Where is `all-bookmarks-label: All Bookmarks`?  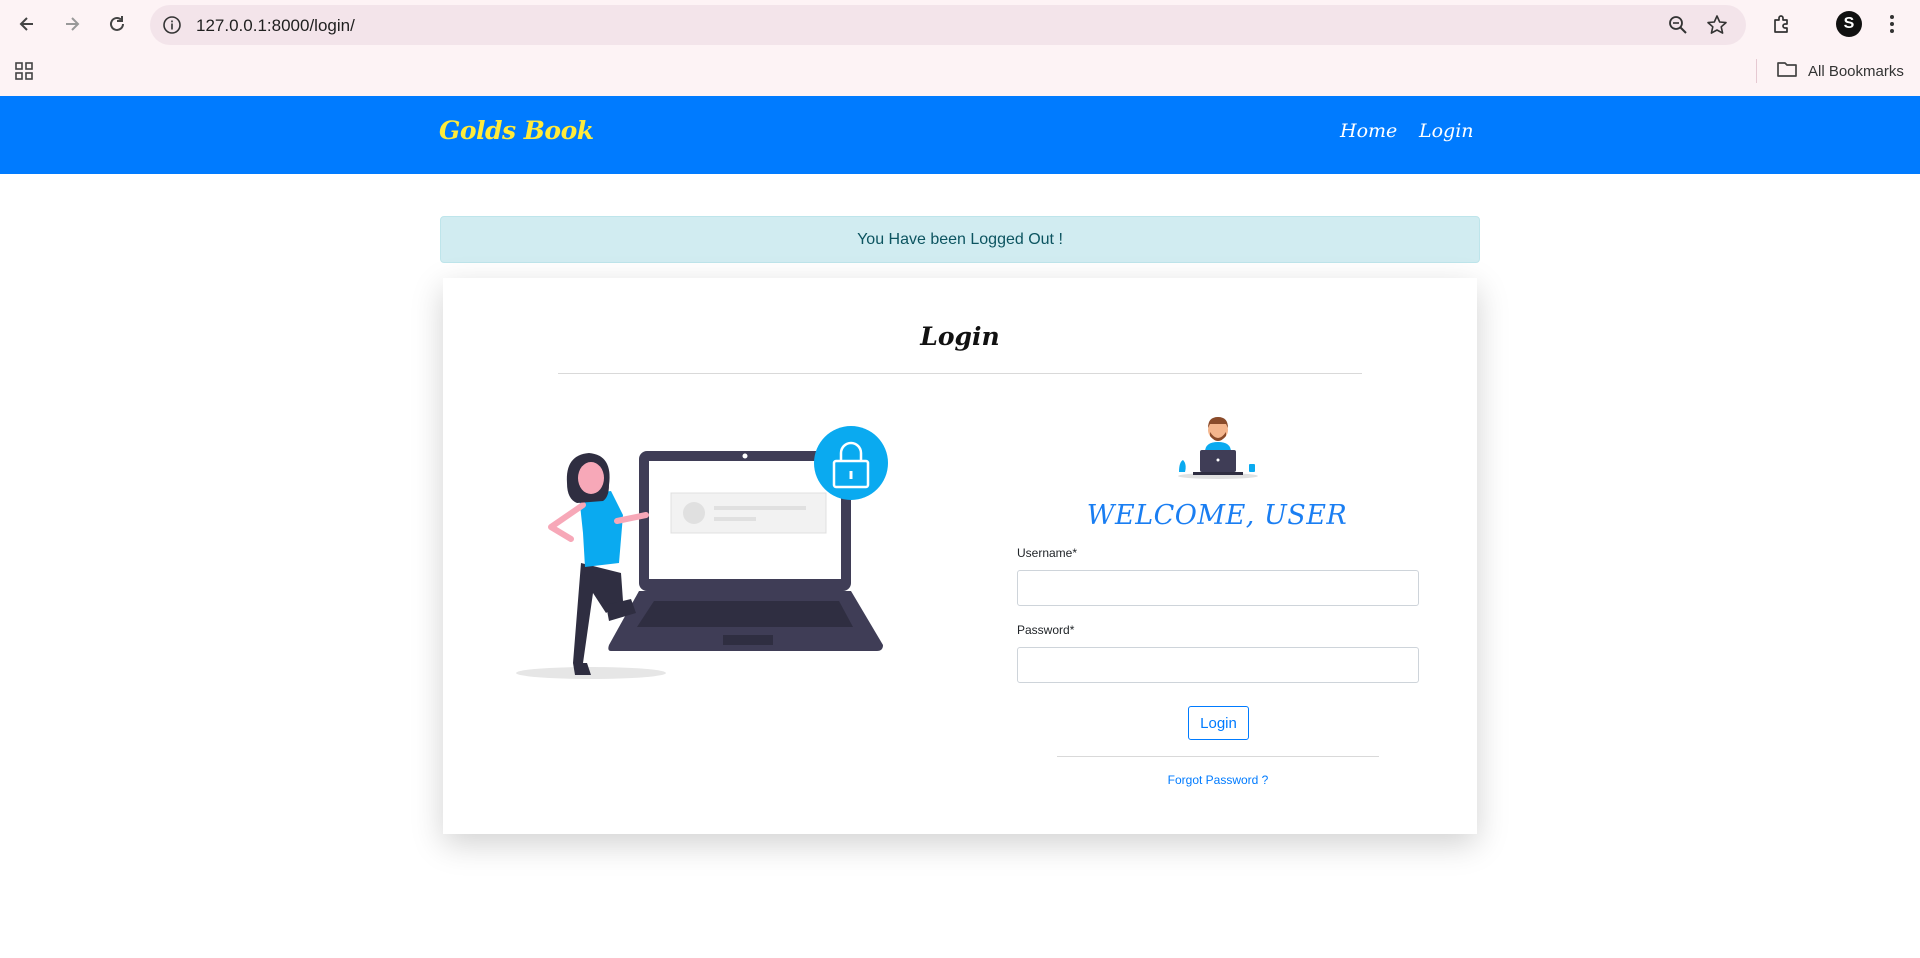
all-bookmarks-label: All Bookmarks is located at coordinates (1856, 71).